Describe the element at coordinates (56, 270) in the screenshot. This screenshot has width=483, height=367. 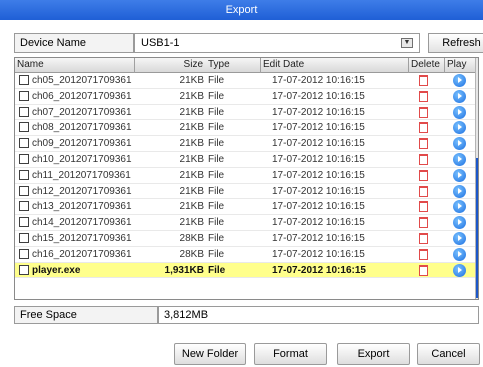
I see `file-name: player.exe` at that location.